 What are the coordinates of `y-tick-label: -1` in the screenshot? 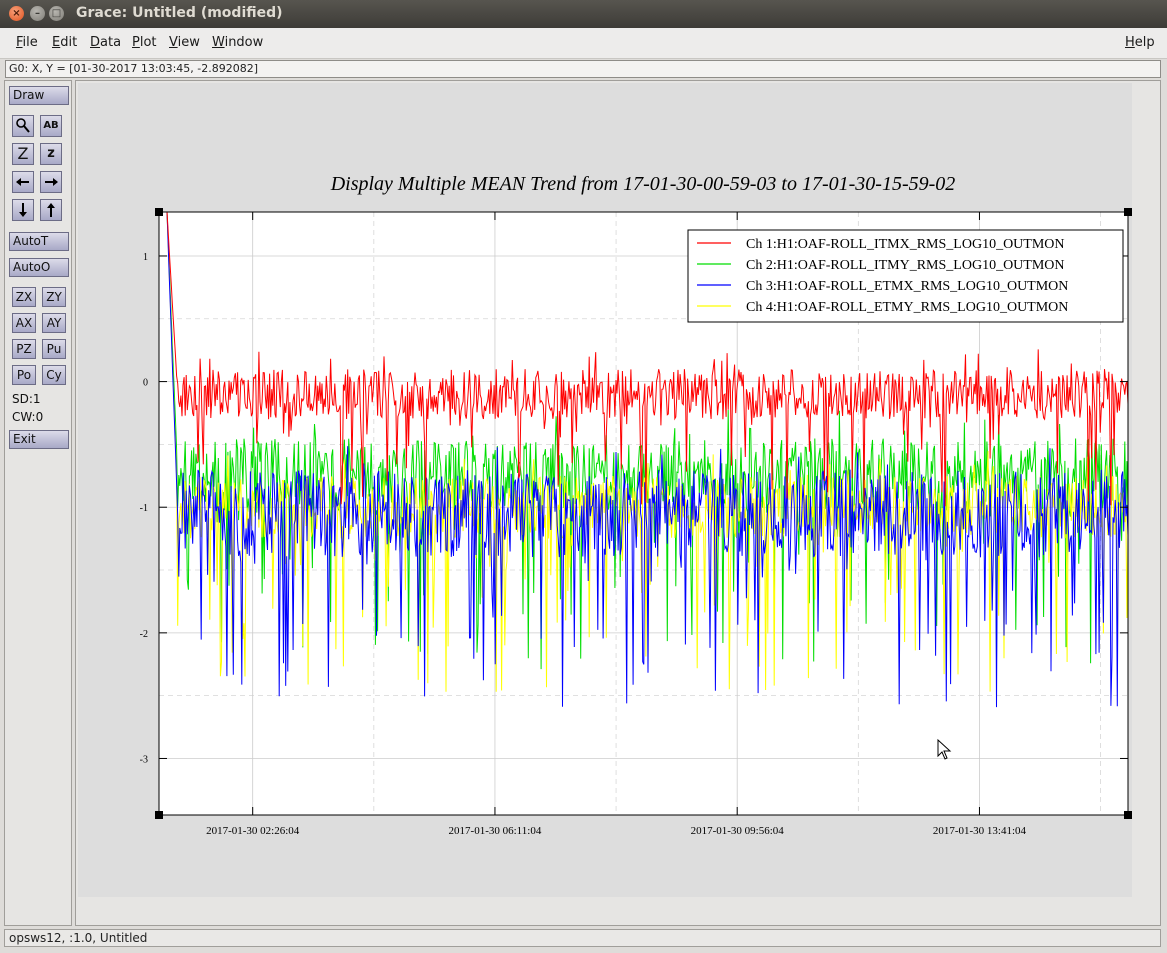 It's located at (144, 508).